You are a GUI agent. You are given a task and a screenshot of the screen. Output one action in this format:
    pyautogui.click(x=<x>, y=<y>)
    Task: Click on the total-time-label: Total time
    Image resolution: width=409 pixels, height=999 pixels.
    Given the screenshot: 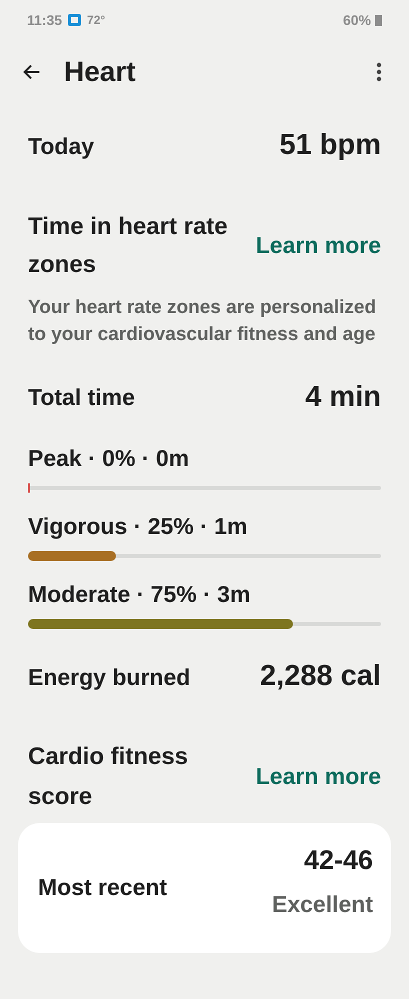 What is the action you would take?
    pyautogui.click(x=81, y=397)
    